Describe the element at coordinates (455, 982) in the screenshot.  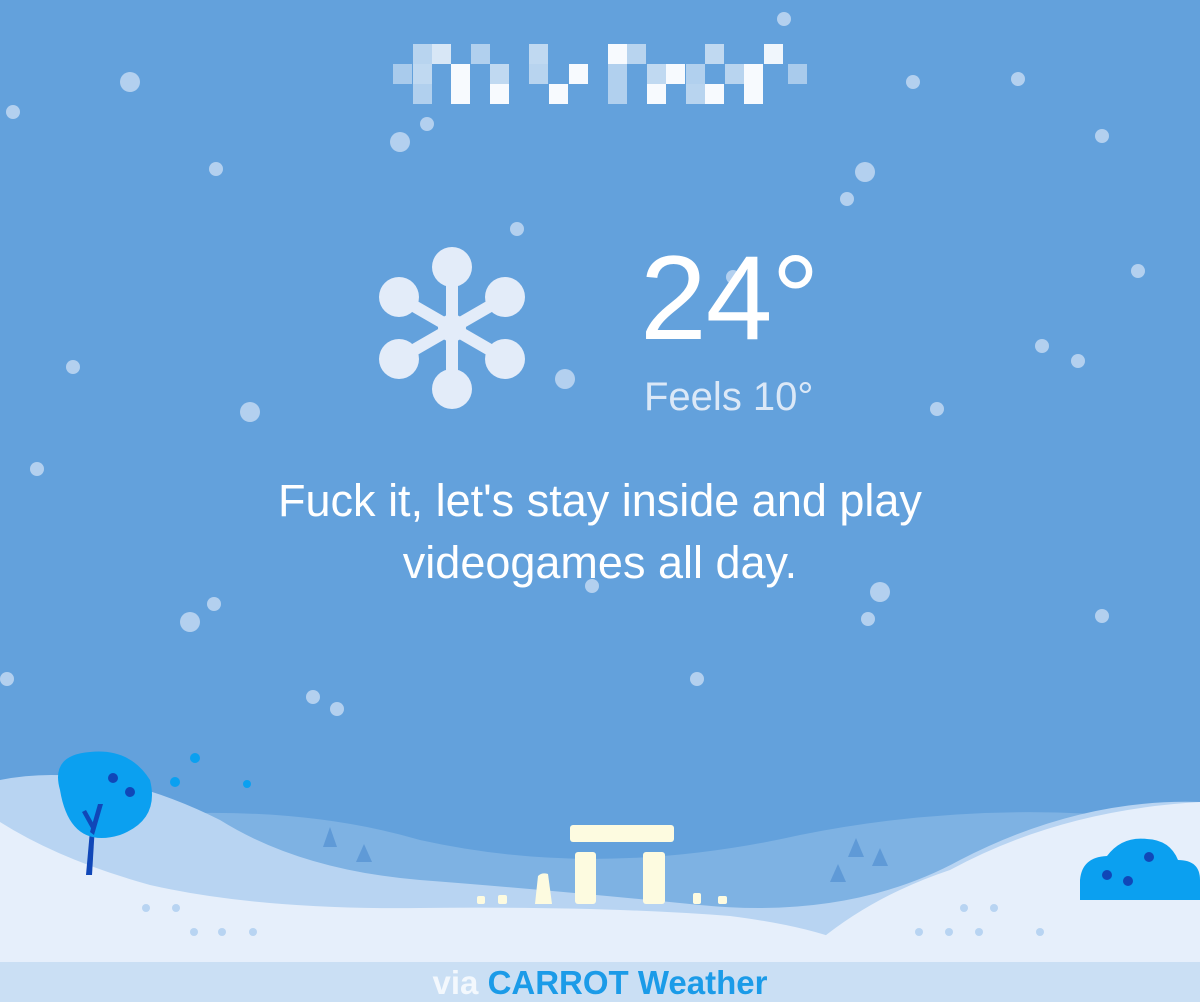
I see `attribution-via-label: via` at that location.